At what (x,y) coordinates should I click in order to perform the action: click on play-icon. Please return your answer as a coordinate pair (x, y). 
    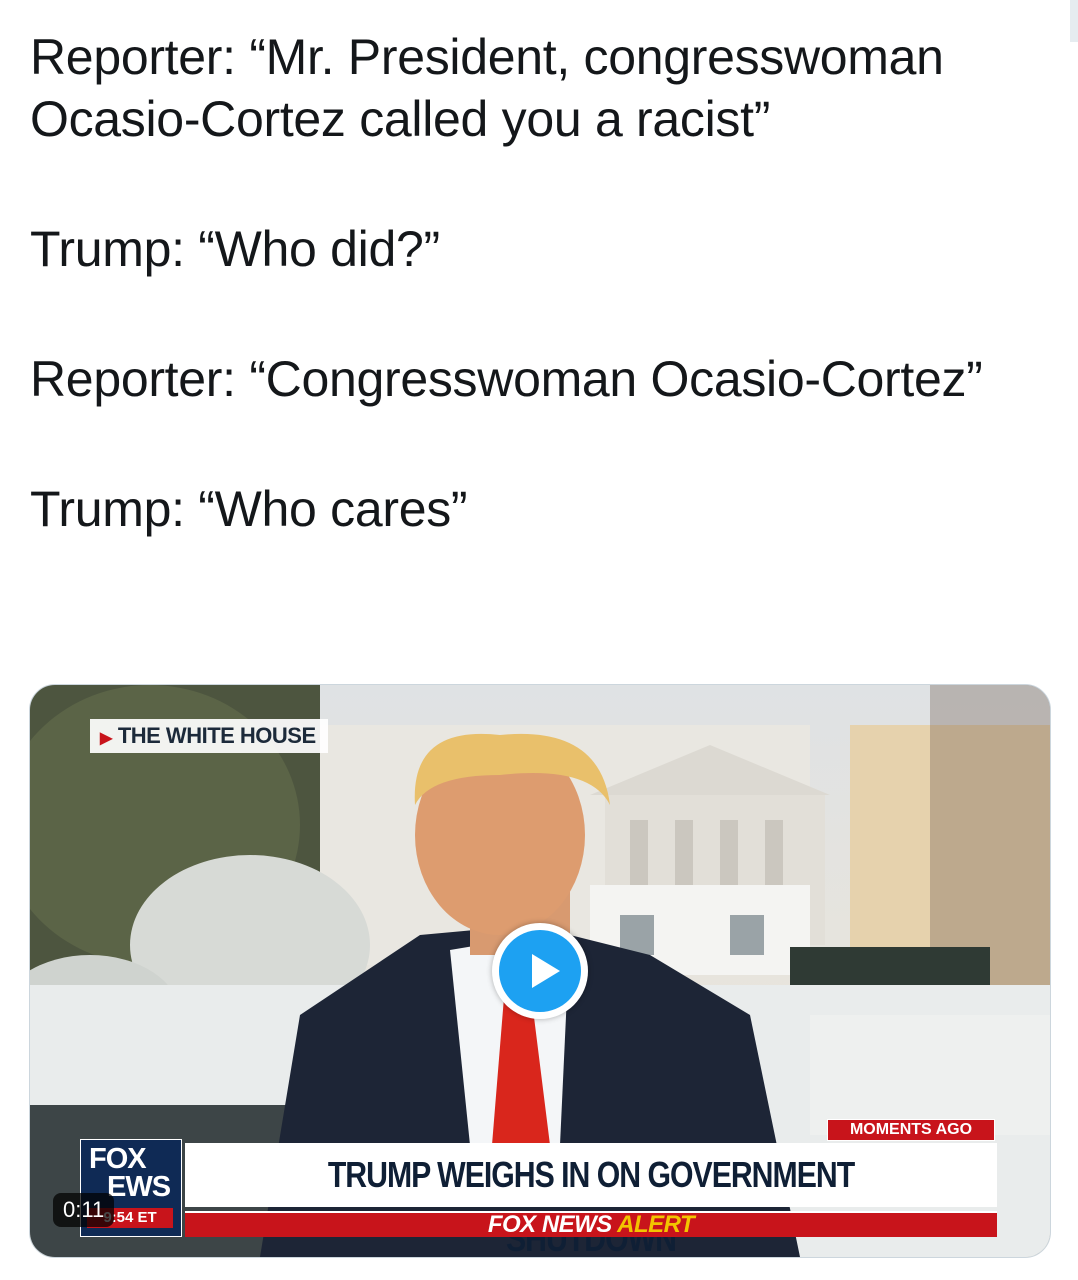
    Looking at the image, I should click on (540, 971).